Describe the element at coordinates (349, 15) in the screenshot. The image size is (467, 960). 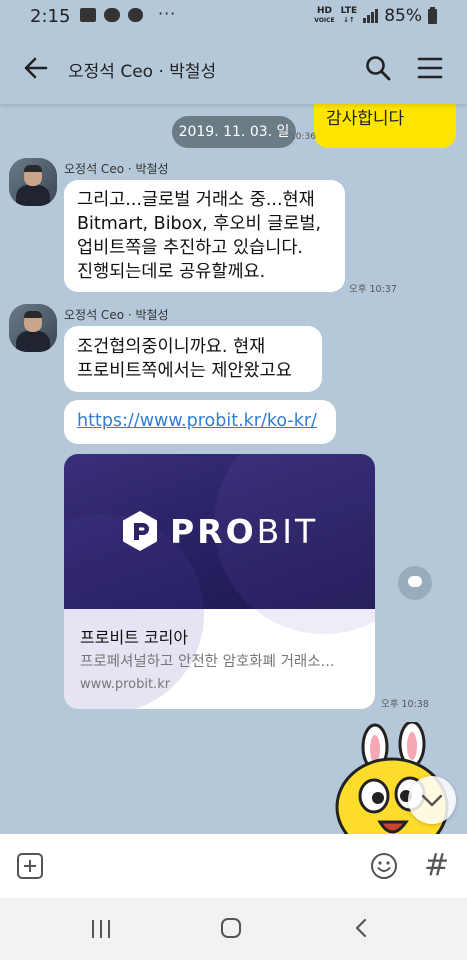
I see `lte-icon: LTE ↓↑` at that location.